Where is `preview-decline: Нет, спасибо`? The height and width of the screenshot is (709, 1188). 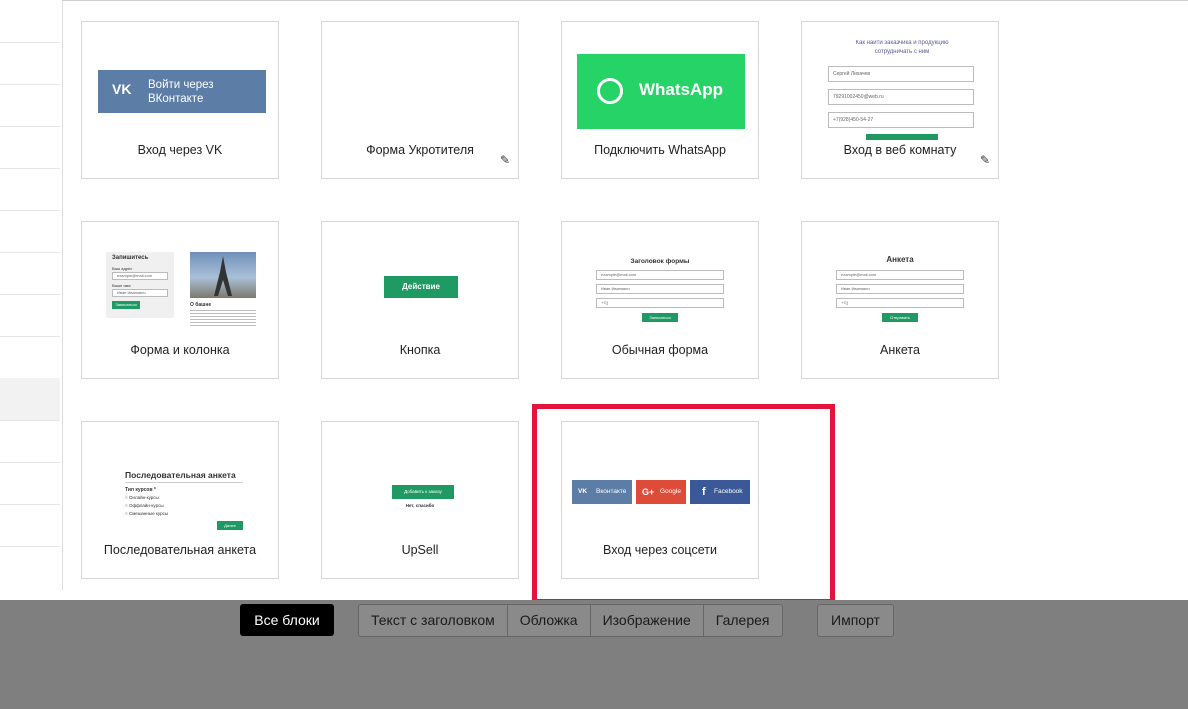 preview-decline: Нет, спасибо is located at coordinates (420, 505).